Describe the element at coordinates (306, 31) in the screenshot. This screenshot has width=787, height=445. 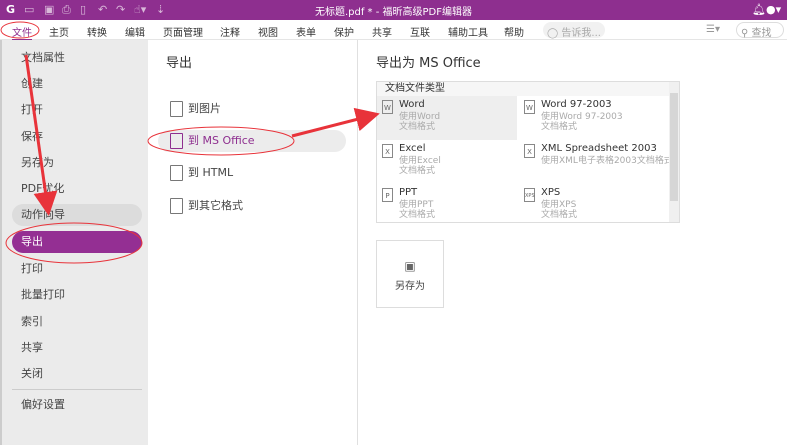
I see `menu-form: 表单` at that location.